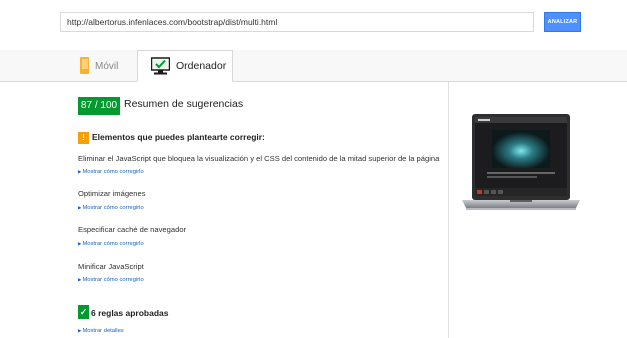  I want to click on show-details-link: ▶Mostrar detalles, so click(101, 331).